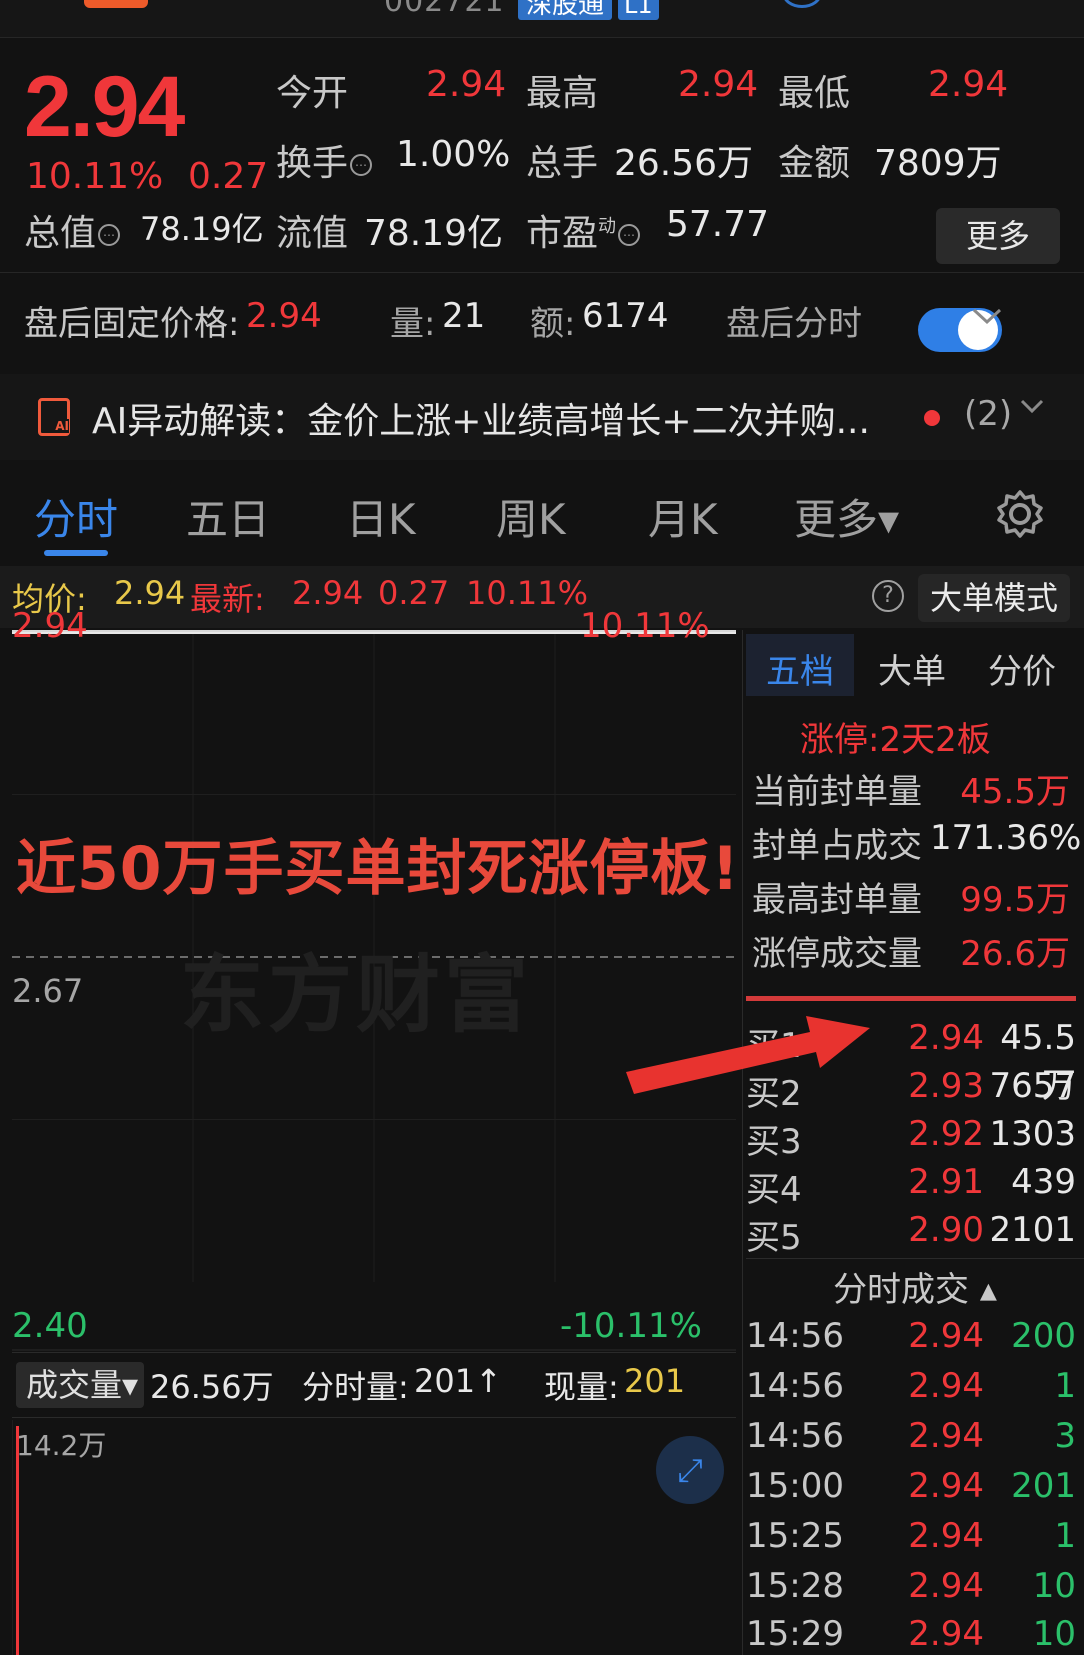 Image resolution: width=1084 pixels, height=1655 pixels. Describe the element at coordinates (774, 1238) in the screenshot. I see `bid-label: 买5` at that location.